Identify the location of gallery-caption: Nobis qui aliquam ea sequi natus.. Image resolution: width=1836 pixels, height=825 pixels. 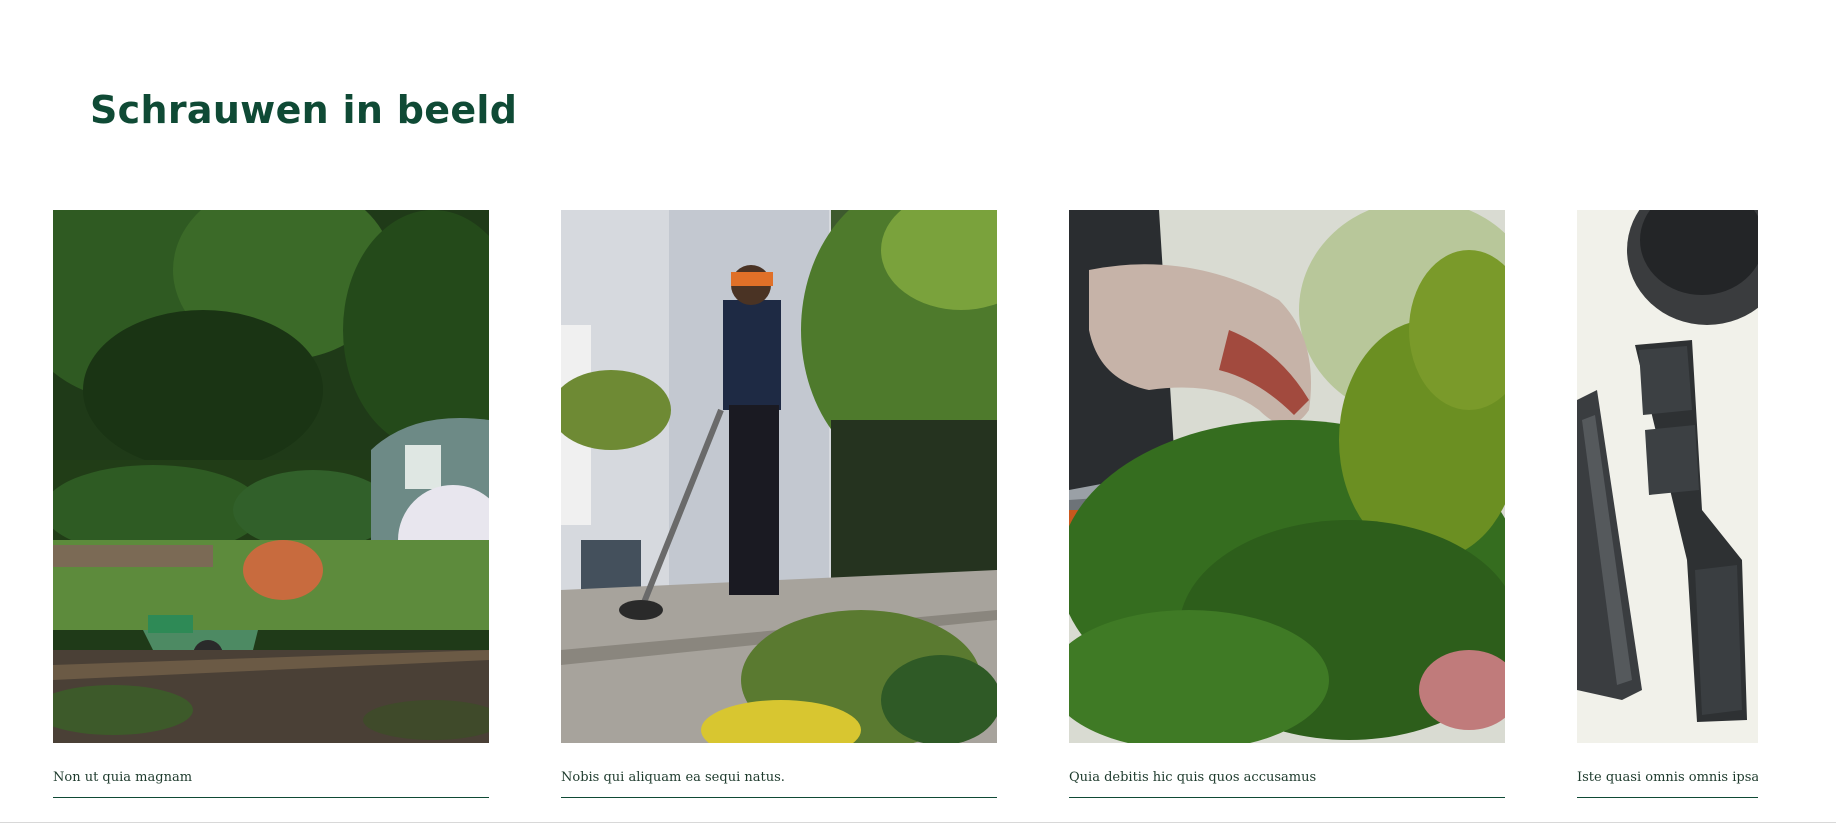
(779, 784).